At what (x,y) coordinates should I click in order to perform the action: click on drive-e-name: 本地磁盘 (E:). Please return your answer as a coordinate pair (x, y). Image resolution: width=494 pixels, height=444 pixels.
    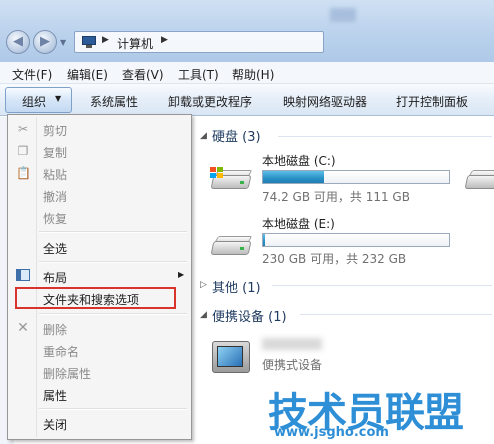
    Looking at the image, I should click on (298, 223).